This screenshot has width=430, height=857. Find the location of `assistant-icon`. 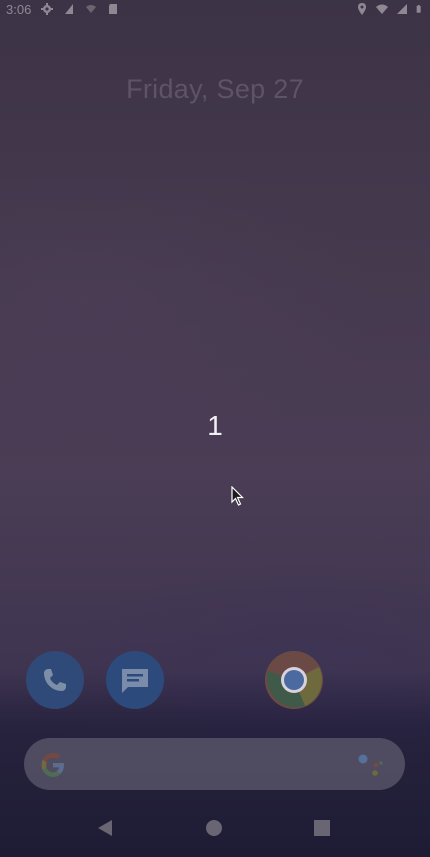

assistant-icon is located at coordinates (371, 765).